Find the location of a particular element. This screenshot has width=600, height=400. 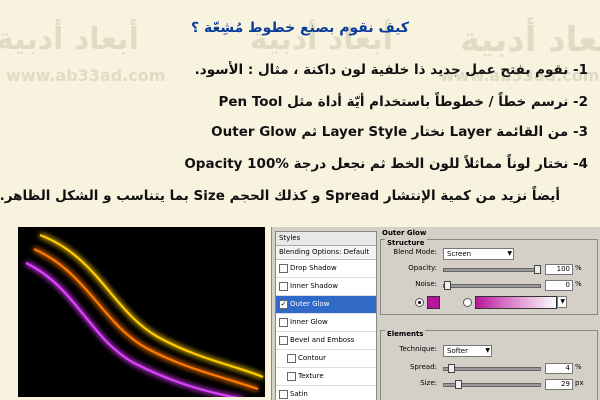

structure-title: Structure is located at coordinates (406, 243).